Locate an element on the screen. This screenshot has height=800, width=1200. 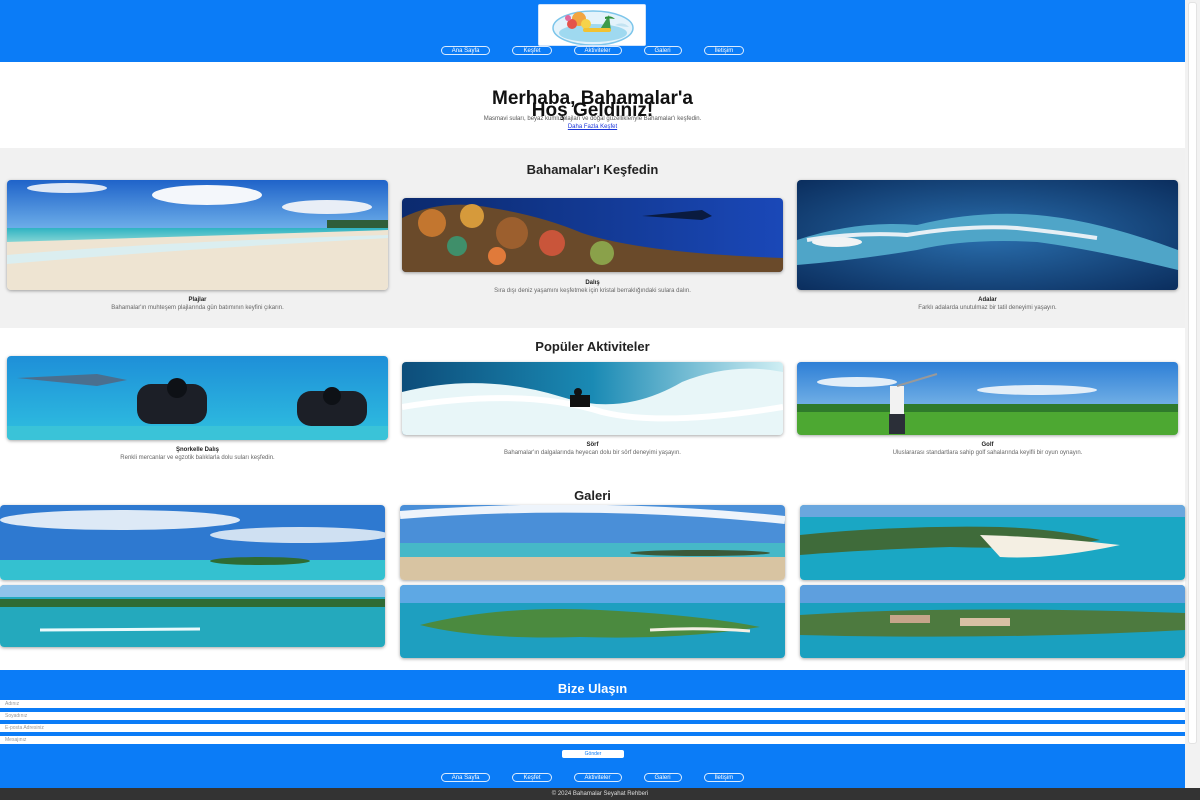
beach-photo is located at coordinates (197, 235).